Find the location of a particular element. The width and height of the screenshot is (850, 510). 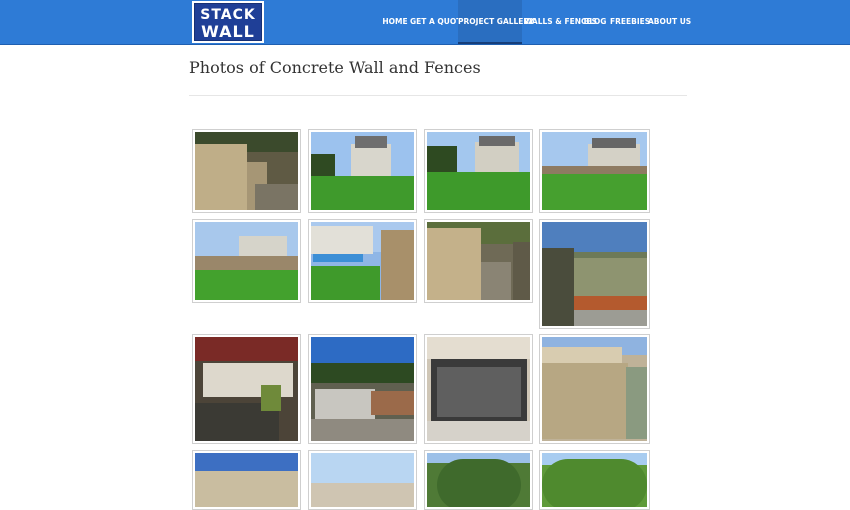

photo-wall-path is located at coordinates (478, 261).